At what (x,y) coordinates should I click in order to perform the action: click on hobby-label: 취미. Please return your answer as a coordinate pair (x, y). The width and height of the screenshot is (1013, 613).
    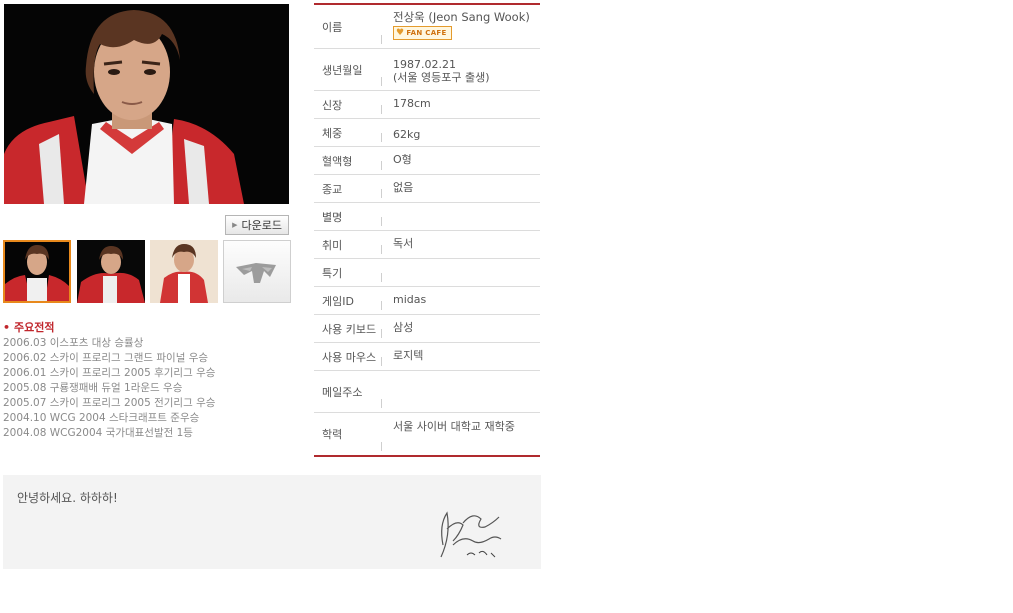
    Looking at the image, I should click on (332, 245).